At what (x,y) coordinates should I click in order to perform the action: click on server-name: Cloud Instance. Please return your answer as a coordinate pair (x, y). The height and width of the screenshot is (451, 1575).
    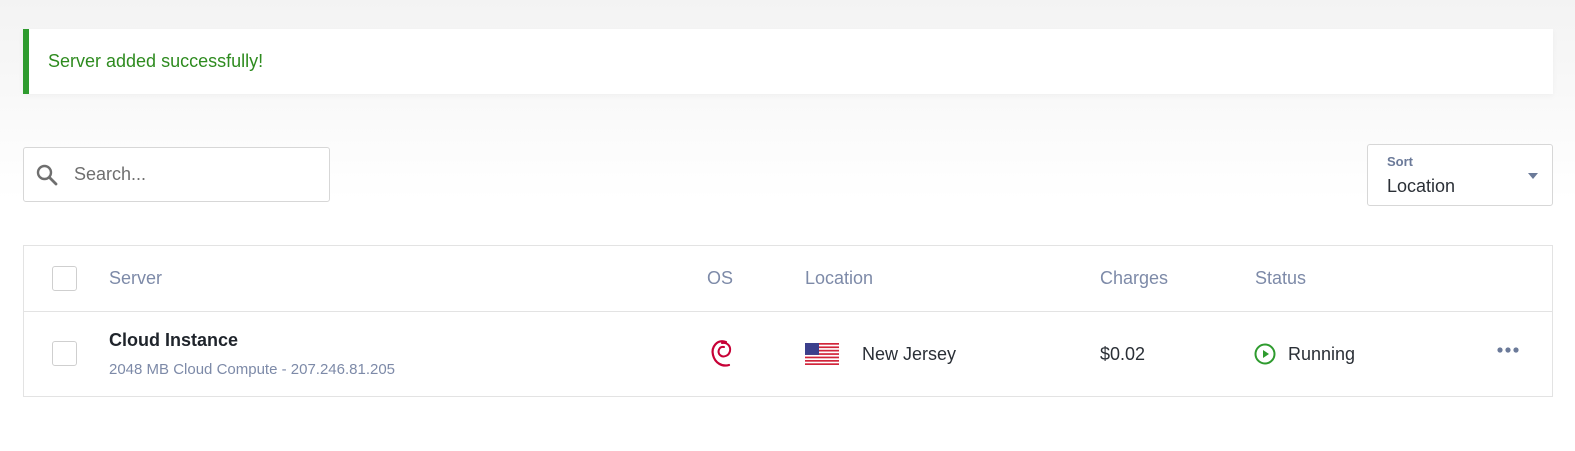
    Looking at the image, I should click on (173, 340).